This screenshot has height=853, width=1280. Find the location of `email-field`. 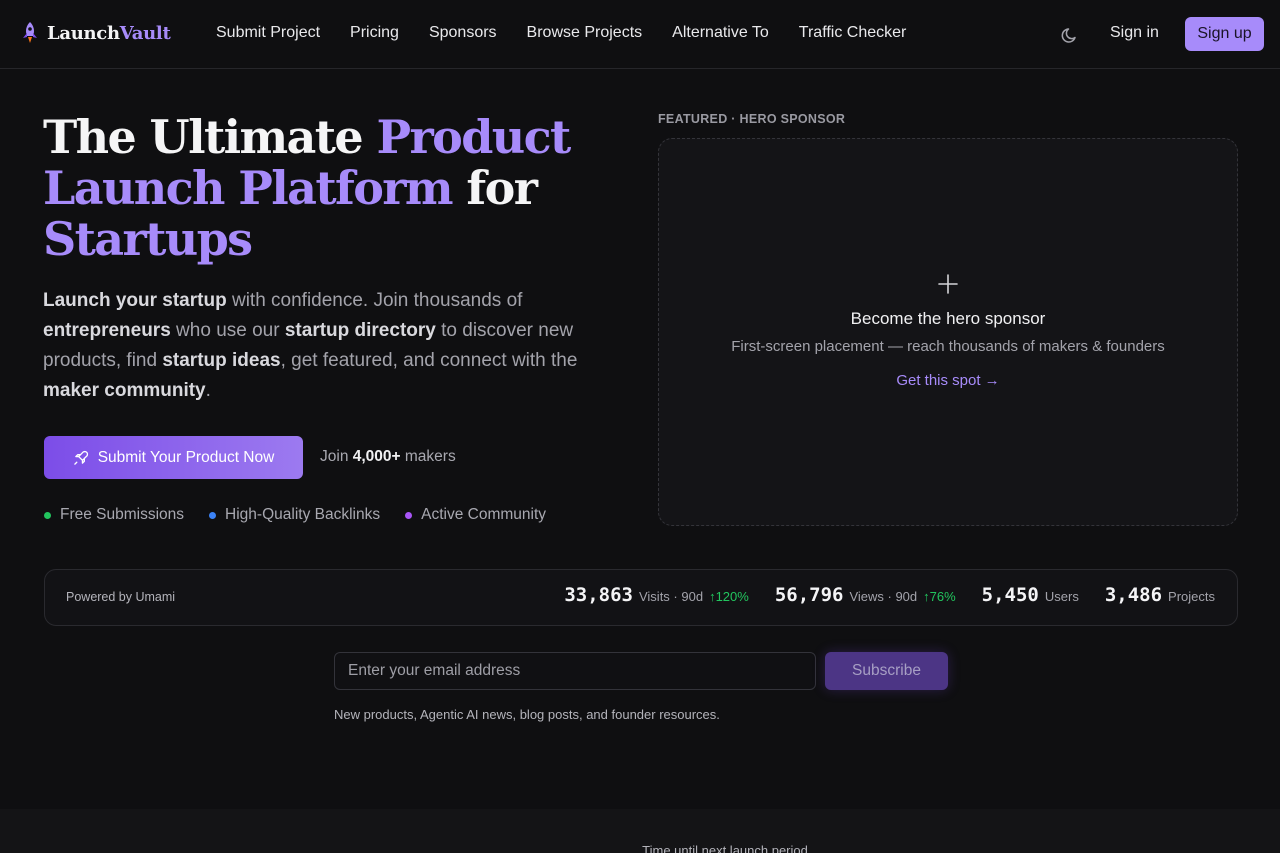

email-field is located at coordinates (575, 671).